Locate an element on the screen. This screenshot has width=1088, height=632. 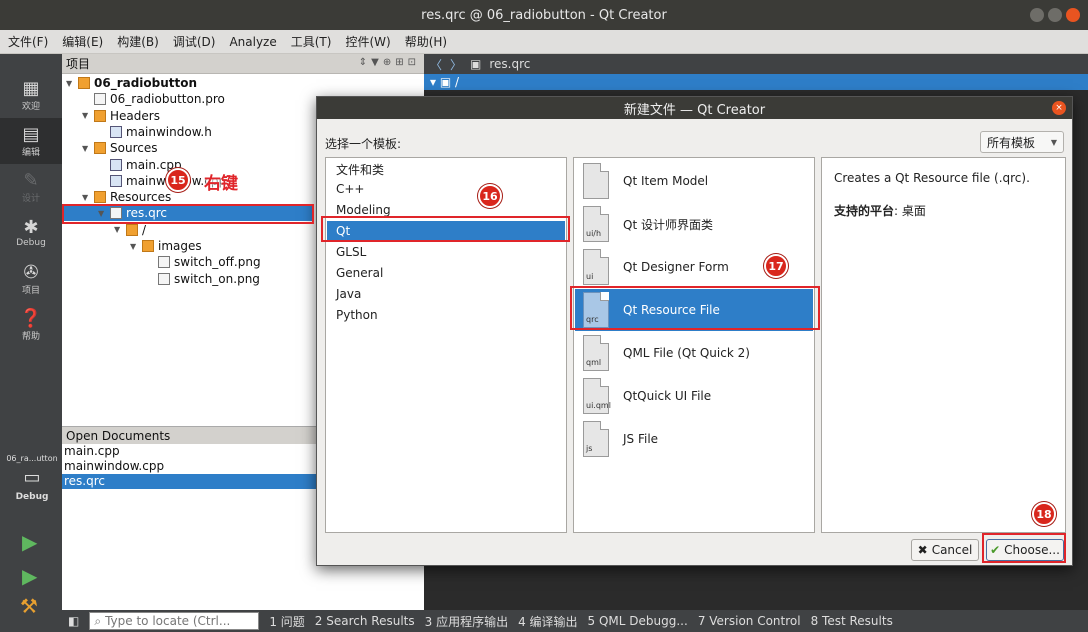
category-item: Python is located at coordinates (446, 315).